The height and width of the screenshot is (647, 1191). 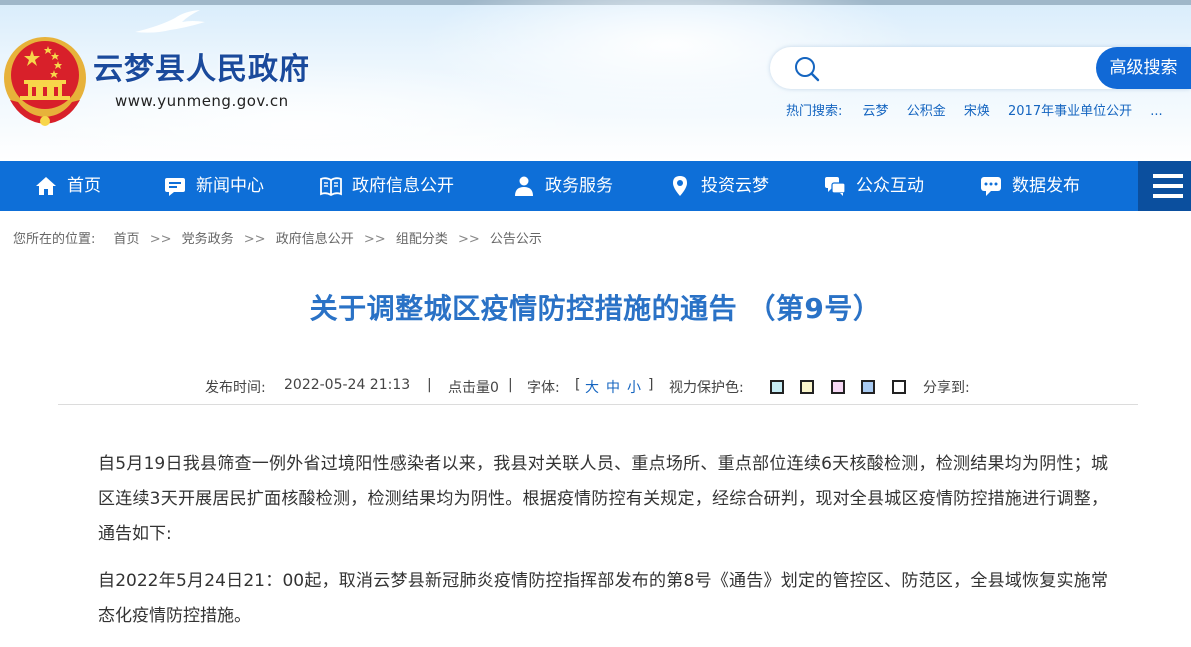 What do you see at coordinates (473, 388) in the screenshot?
I see `click-count: 点击量0` at bounding box center [473, 388].